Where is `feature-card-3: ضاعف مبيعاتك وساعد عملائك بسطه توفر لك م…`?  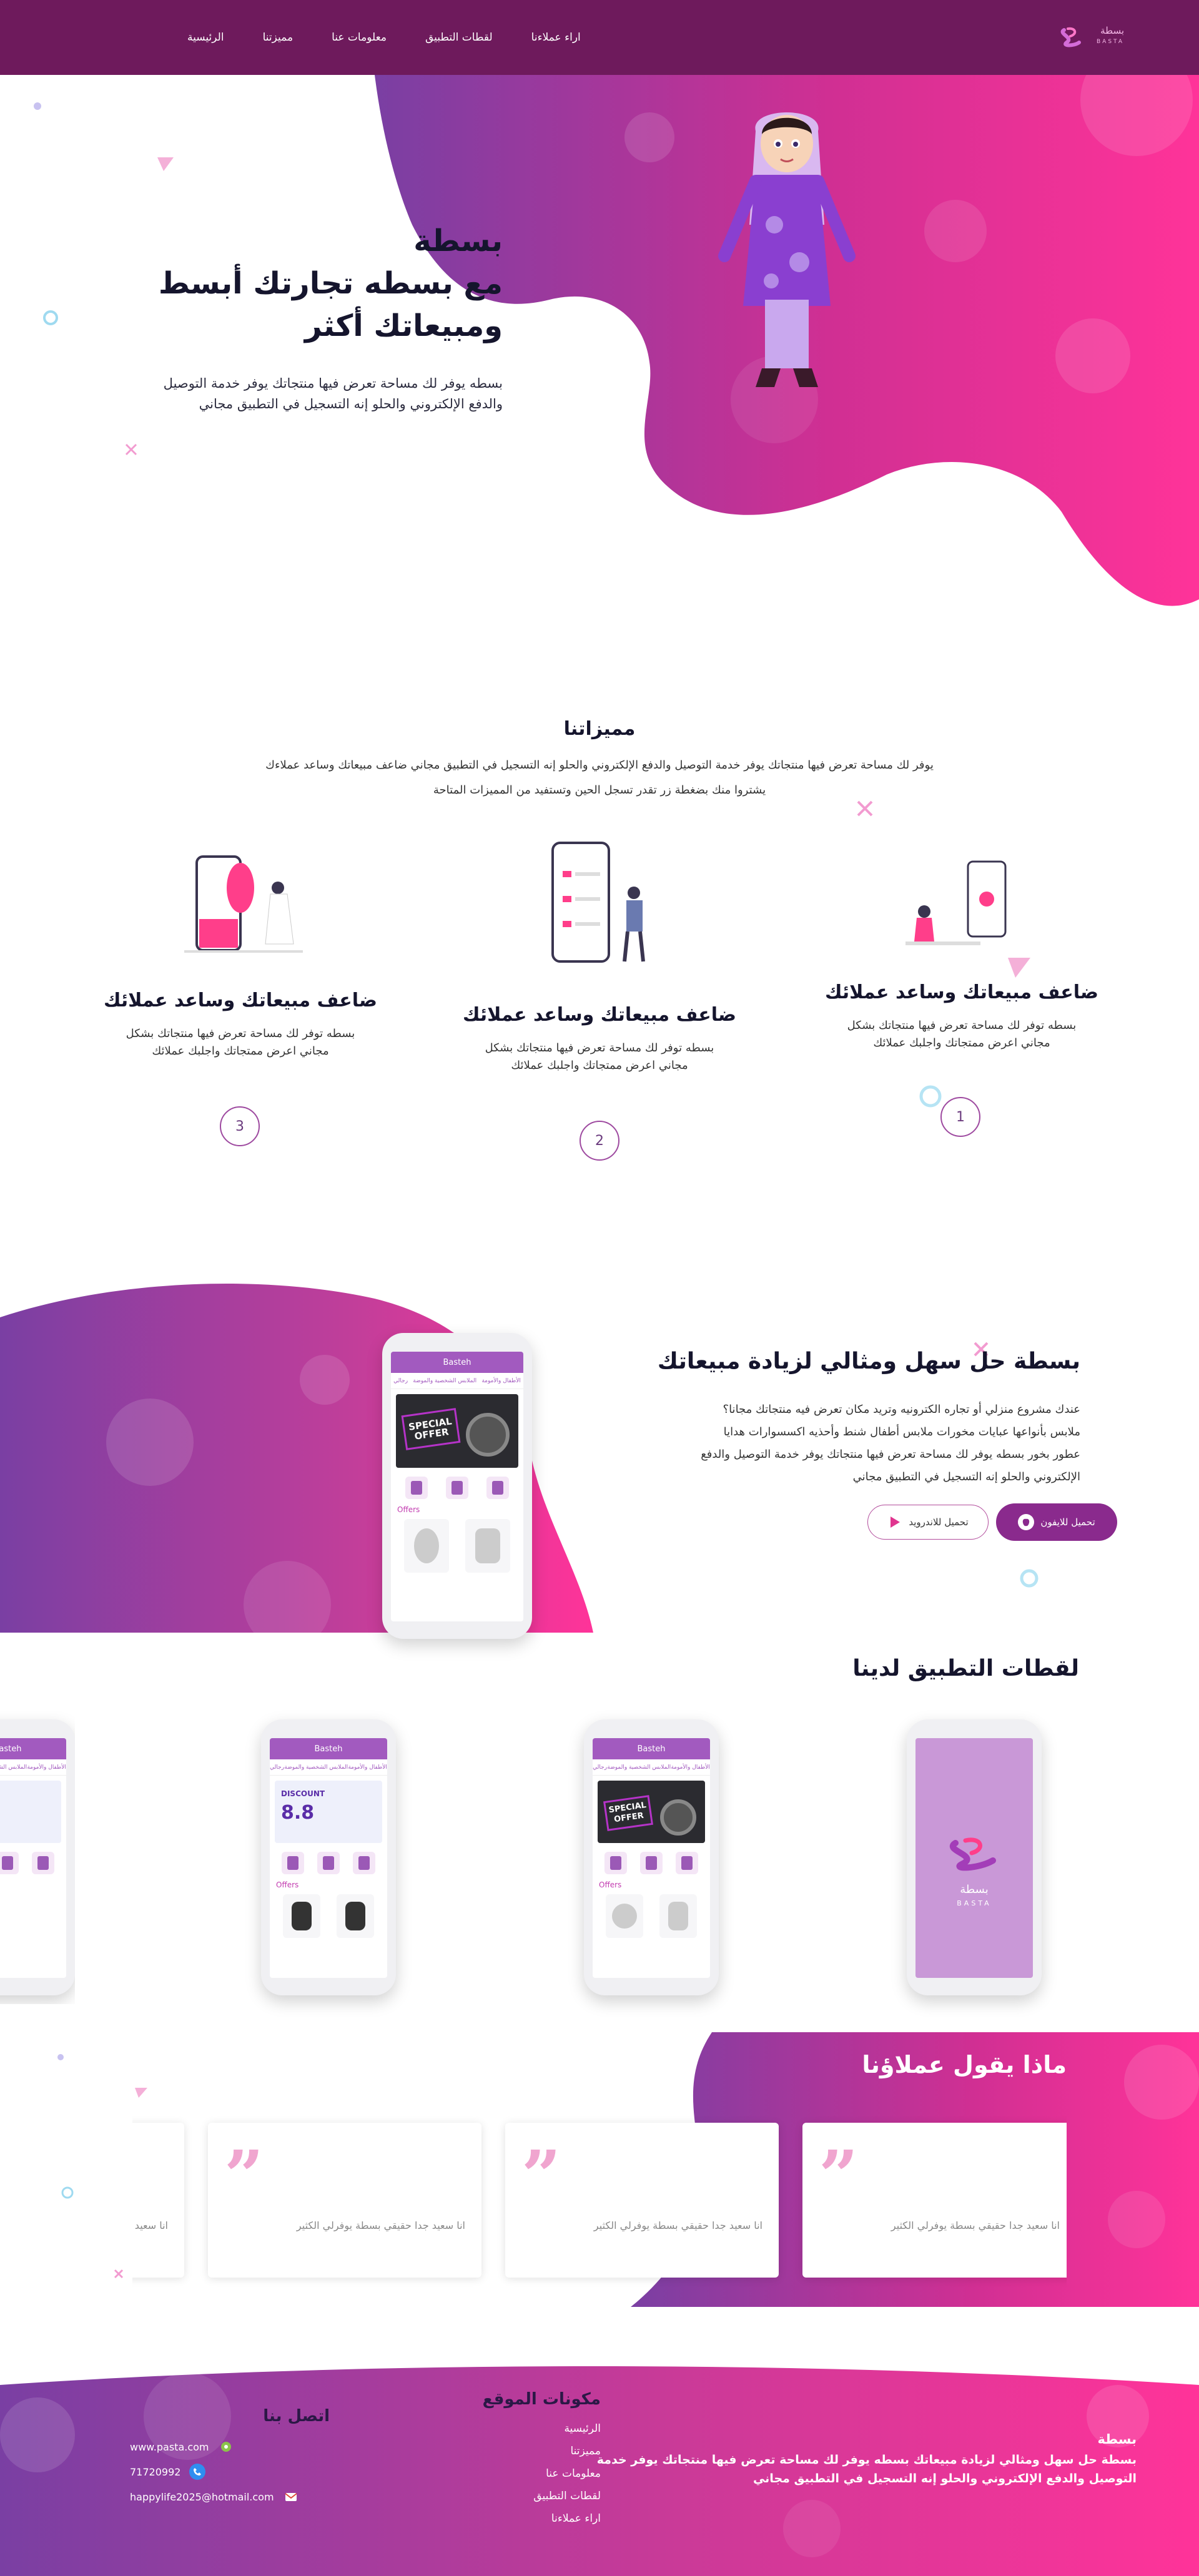 feature-card-3: ضاعف مبيعاتك وساعد عملائك بسطه توفر لك م… is located at coordinates (241, 1025).